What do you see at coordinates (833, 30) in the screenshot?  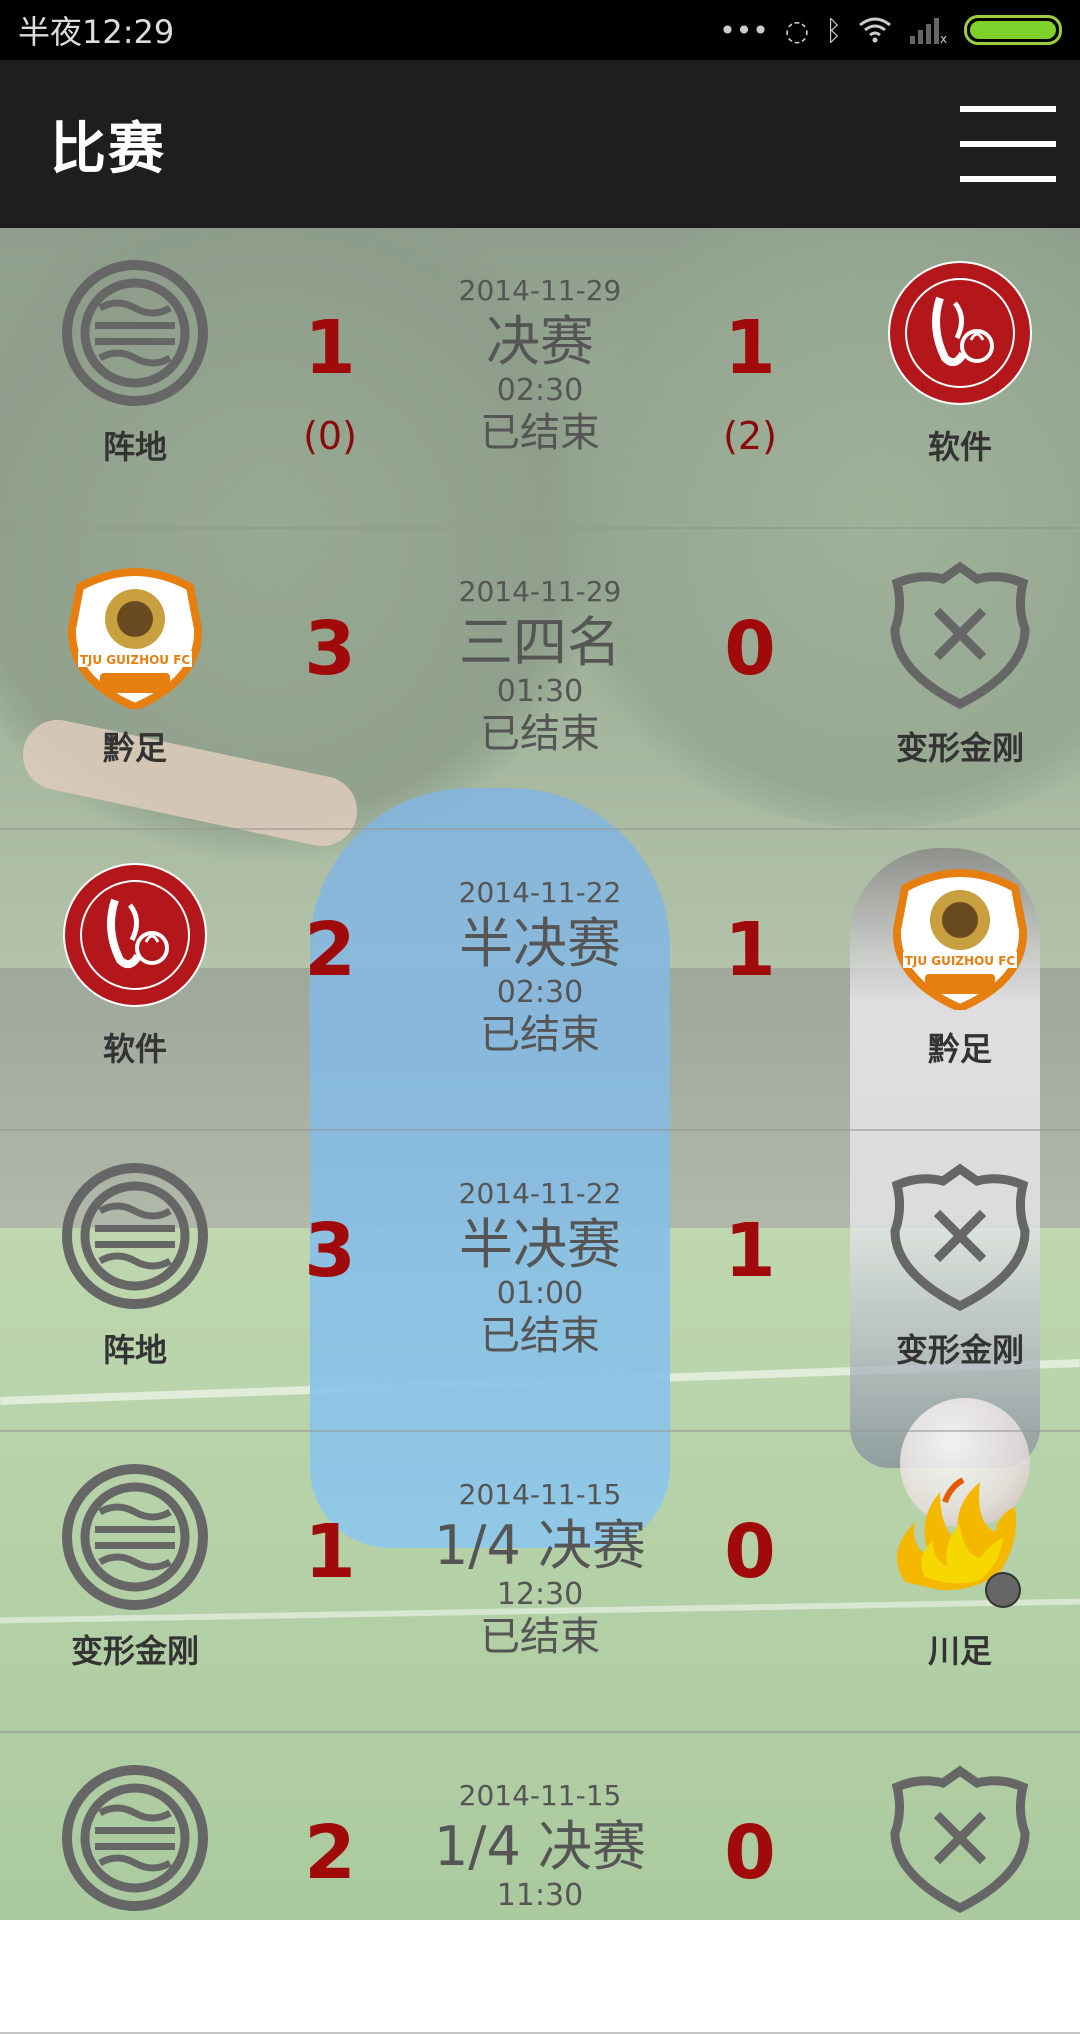 I see `bluetooth-icon: ᛒ` at bounding box center [833, 30].